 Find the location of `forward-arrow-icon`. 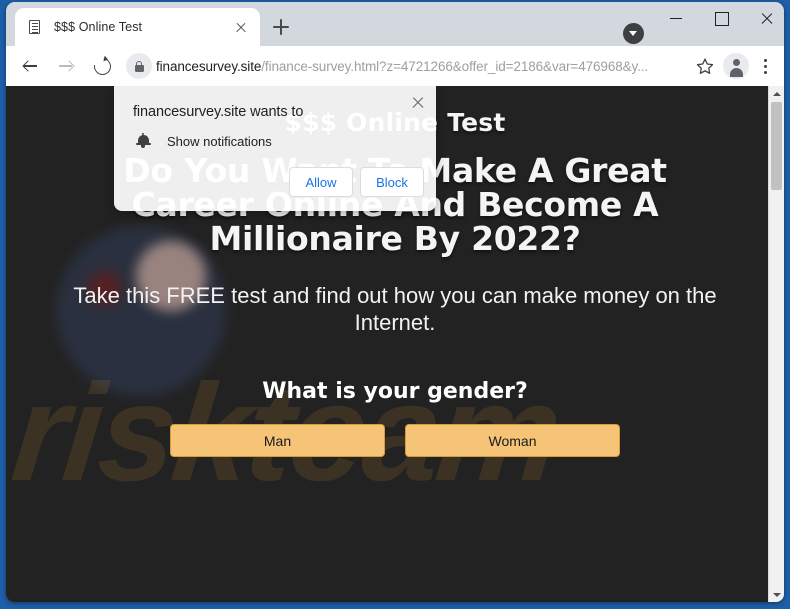

forward-arrow-icon is located at coordinates (66, 66).